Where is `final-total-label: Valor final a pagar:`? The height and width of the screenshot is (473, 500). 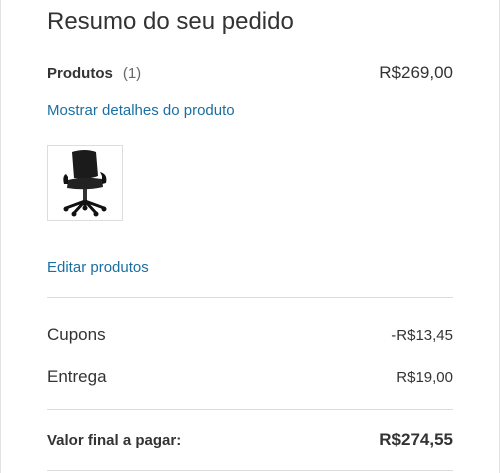
final-total-label: Valor final a pagar: is located at coordinates (114, 440).